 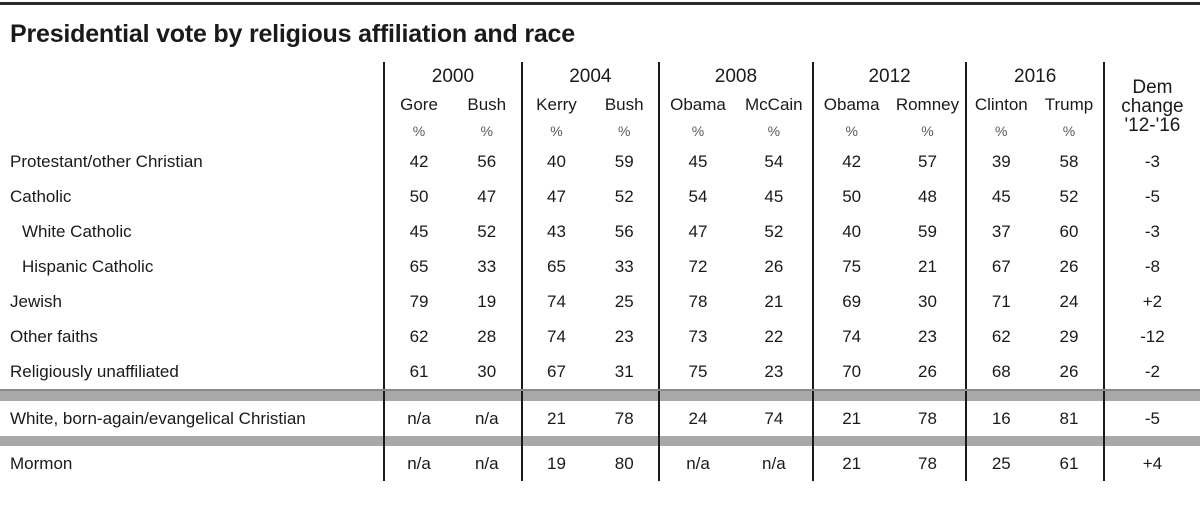 What do you see at coordinates (158, 418) in the screenshot?
I see `row-label: White, born-again/evangelical Christian` at bounding box center [158, 418].